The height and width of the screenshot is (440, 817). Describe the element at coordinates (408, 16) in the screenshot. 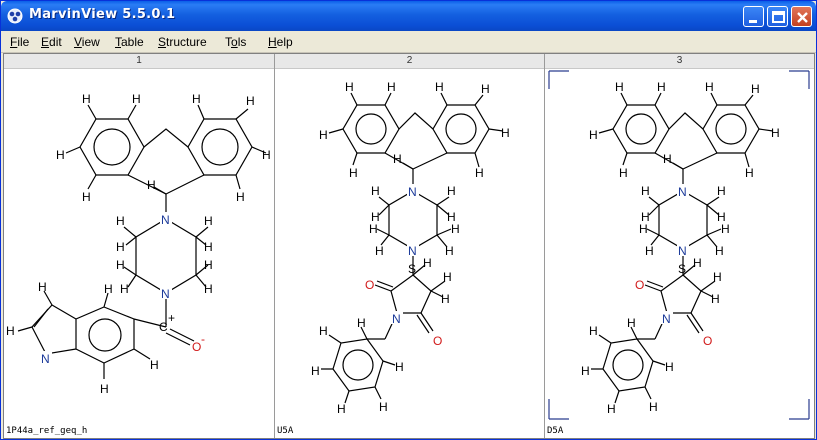

I see `title-bar: MarvinView 5.5.0.1` at that location.